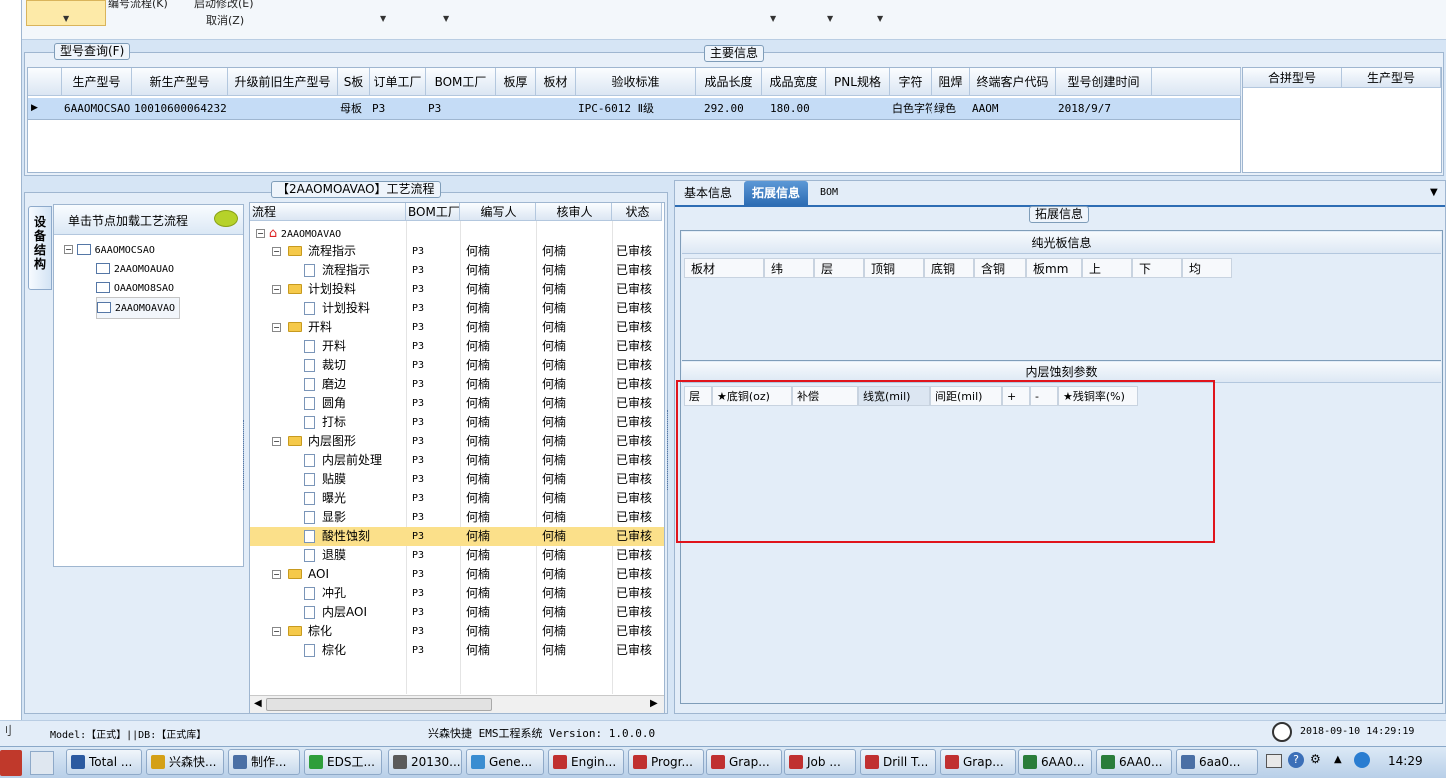  Describe the element at coordinates (457, 441) in the screenshot. I see `process-row: − 内层图形 P3 何楠 何楠 已审核` at that location.